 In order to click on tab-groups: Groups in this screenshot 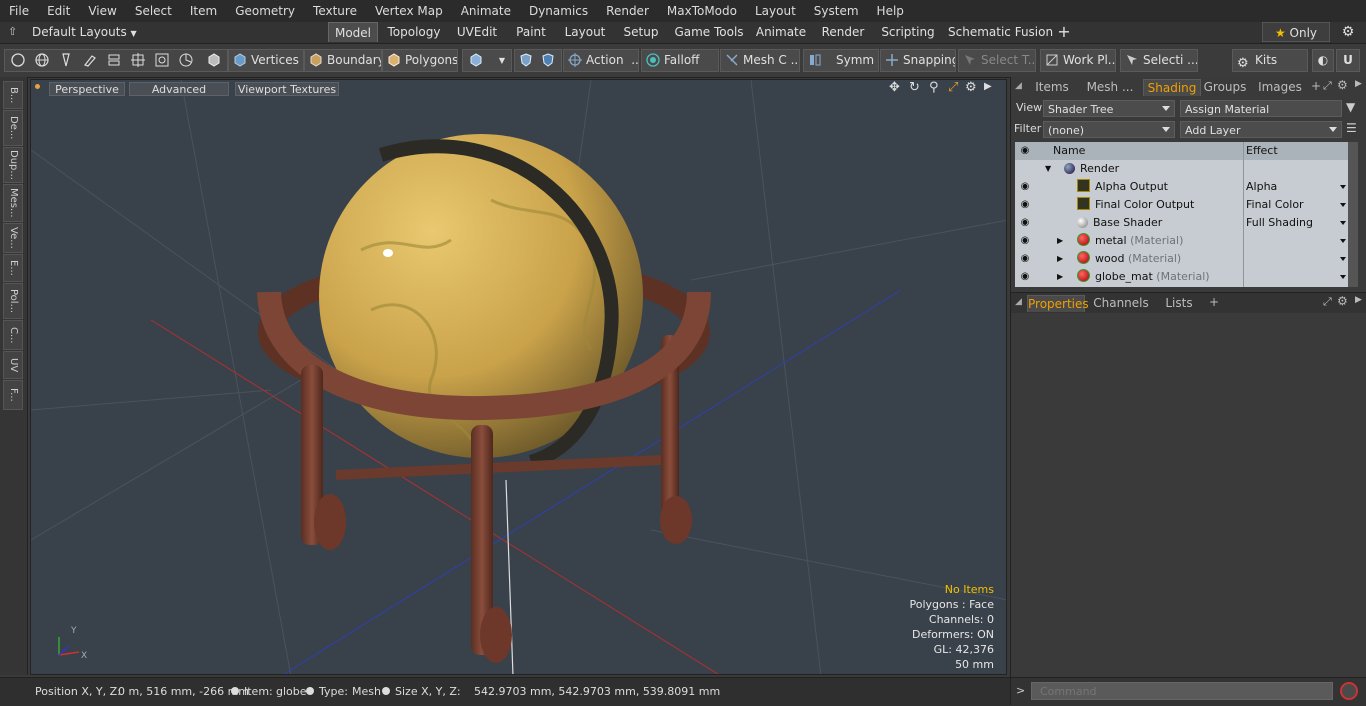, I will do `click(1225, 87)`.